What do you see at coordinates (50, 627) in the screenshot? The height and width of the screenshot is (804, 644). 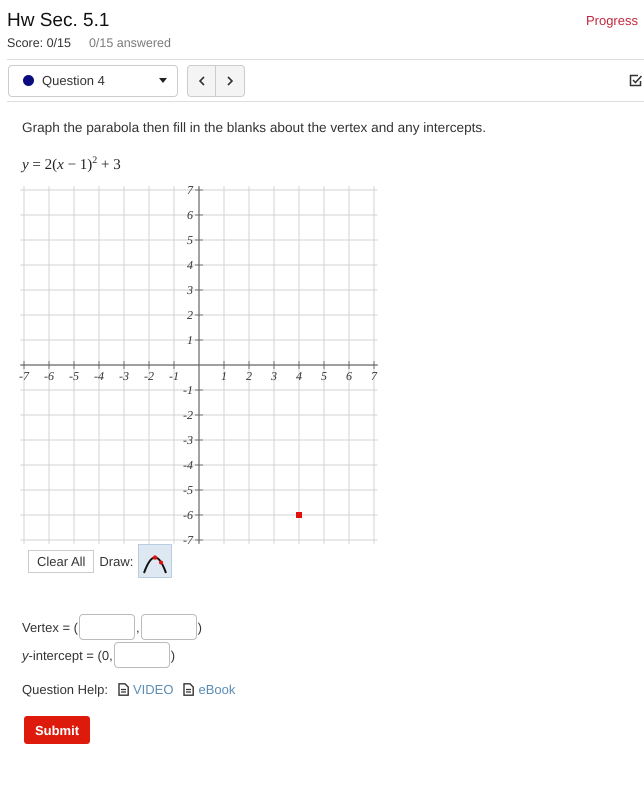 I see `answer-label: Vertex = (` at bounding box center [50, 627].